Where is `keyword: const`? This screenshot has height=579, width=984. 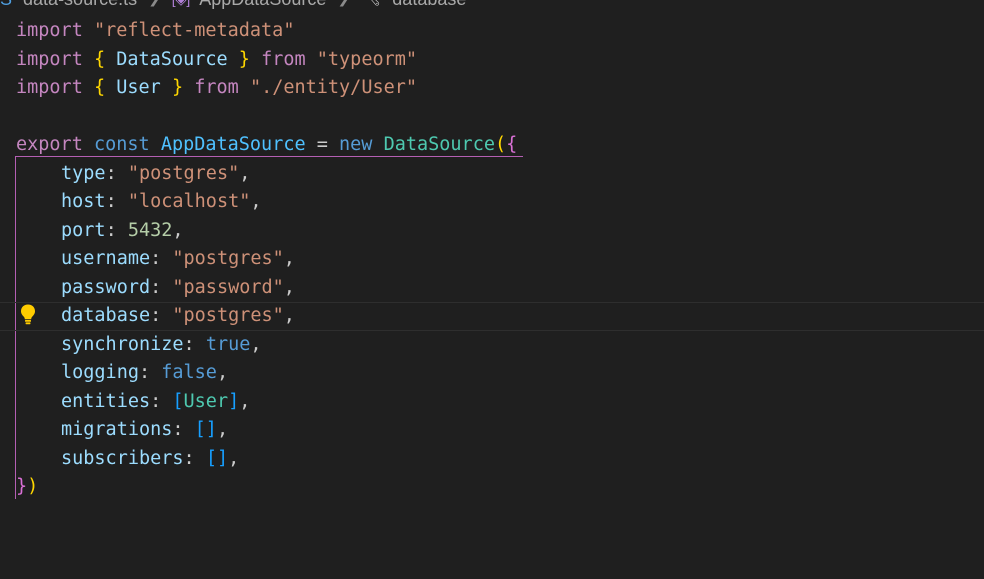 keyword: const is located at coordinates (121, 144).